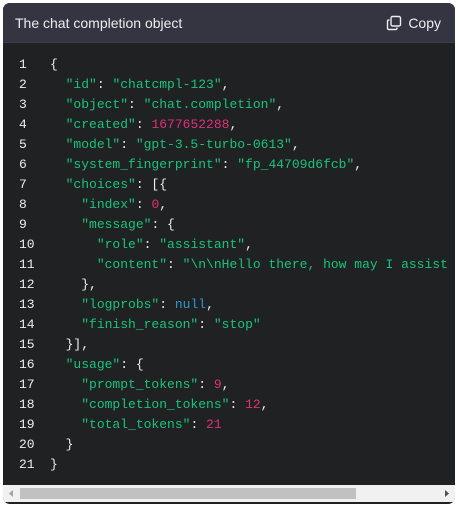 The image size is (460, 513). Describe the element at coordinates (23, 104) in the screenshot. I see `line-number: 3` at that location.